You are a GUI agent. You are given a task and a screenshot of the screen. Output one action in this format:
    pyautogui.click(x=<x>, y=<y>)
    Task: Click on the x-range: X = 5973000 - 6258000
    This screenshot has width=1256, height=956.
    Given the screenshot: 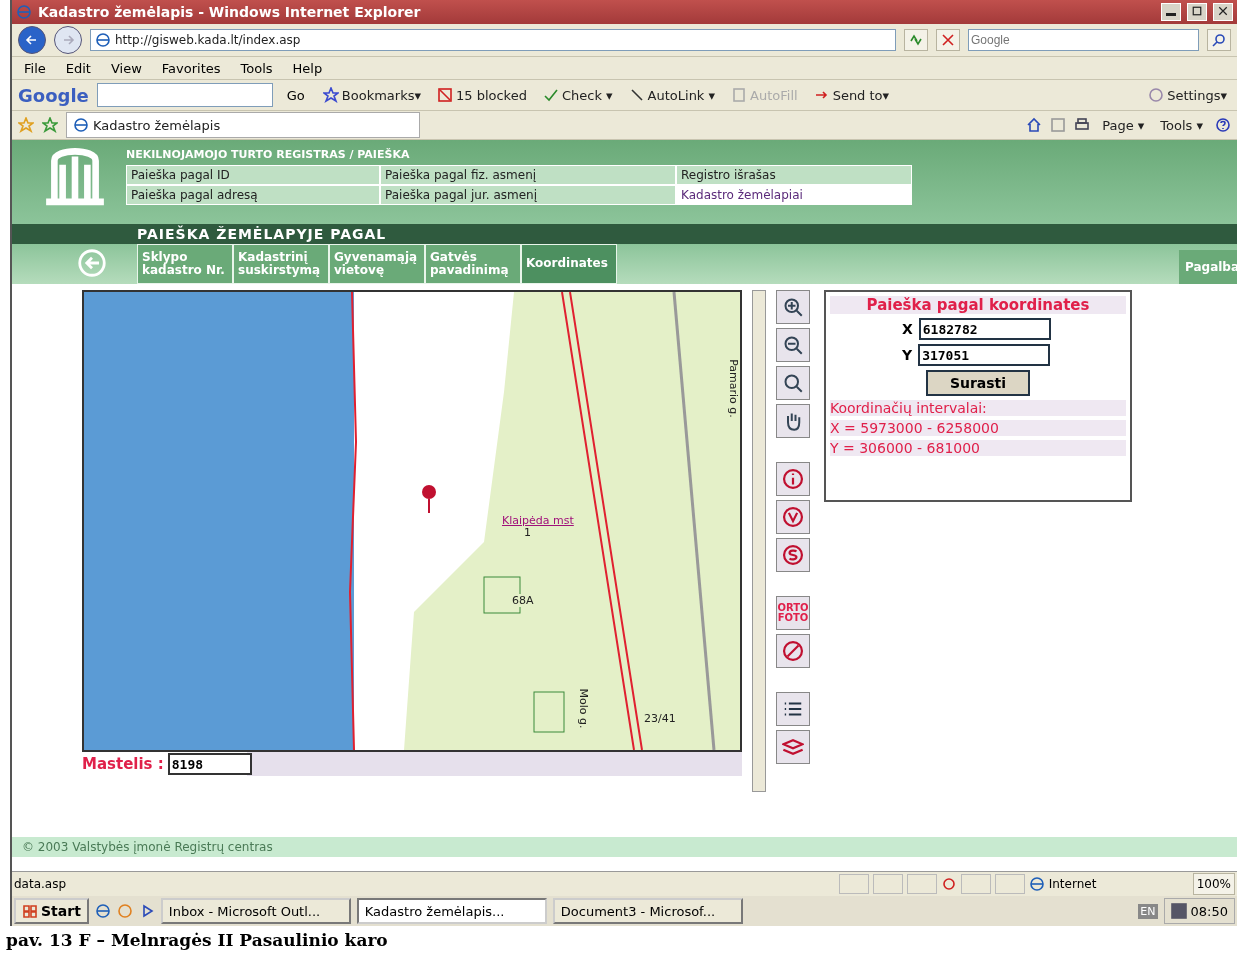 What is the action you would take?
    pyautogui.click(x=978, y=428)
    